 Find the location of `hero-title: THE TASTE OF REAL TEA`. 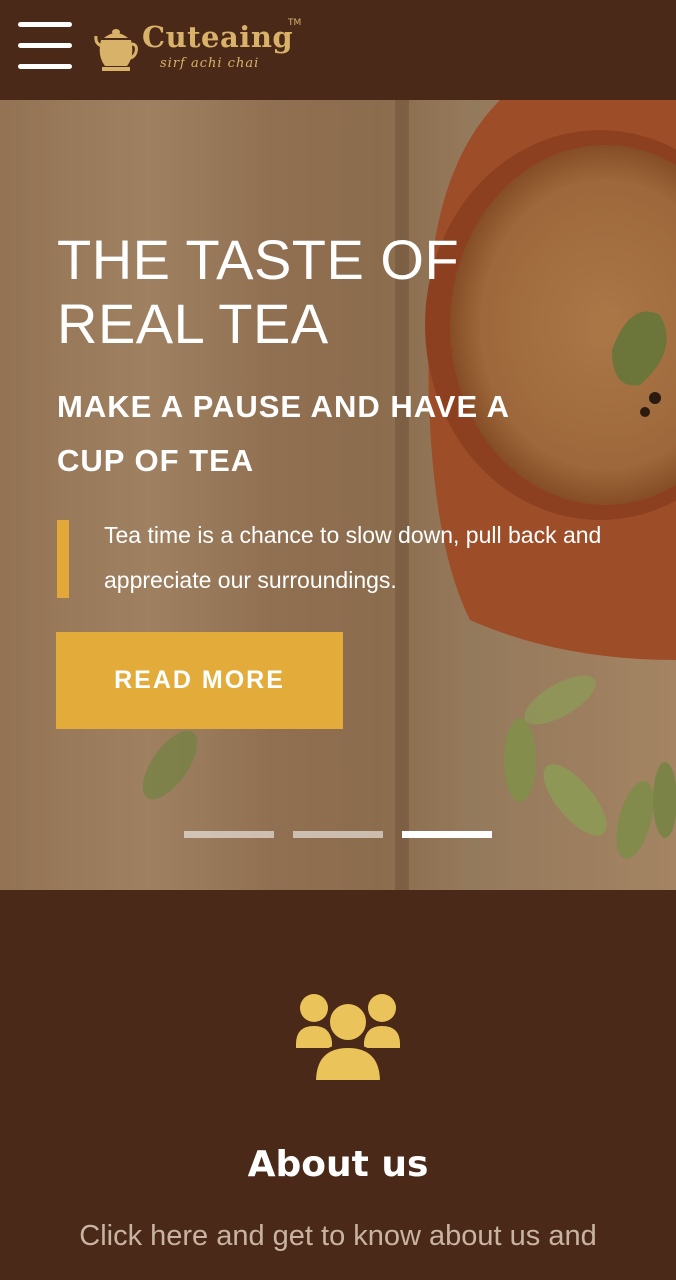

hero-title: THE TASTE OF REAL TEA is located at coordinates (258, 291).